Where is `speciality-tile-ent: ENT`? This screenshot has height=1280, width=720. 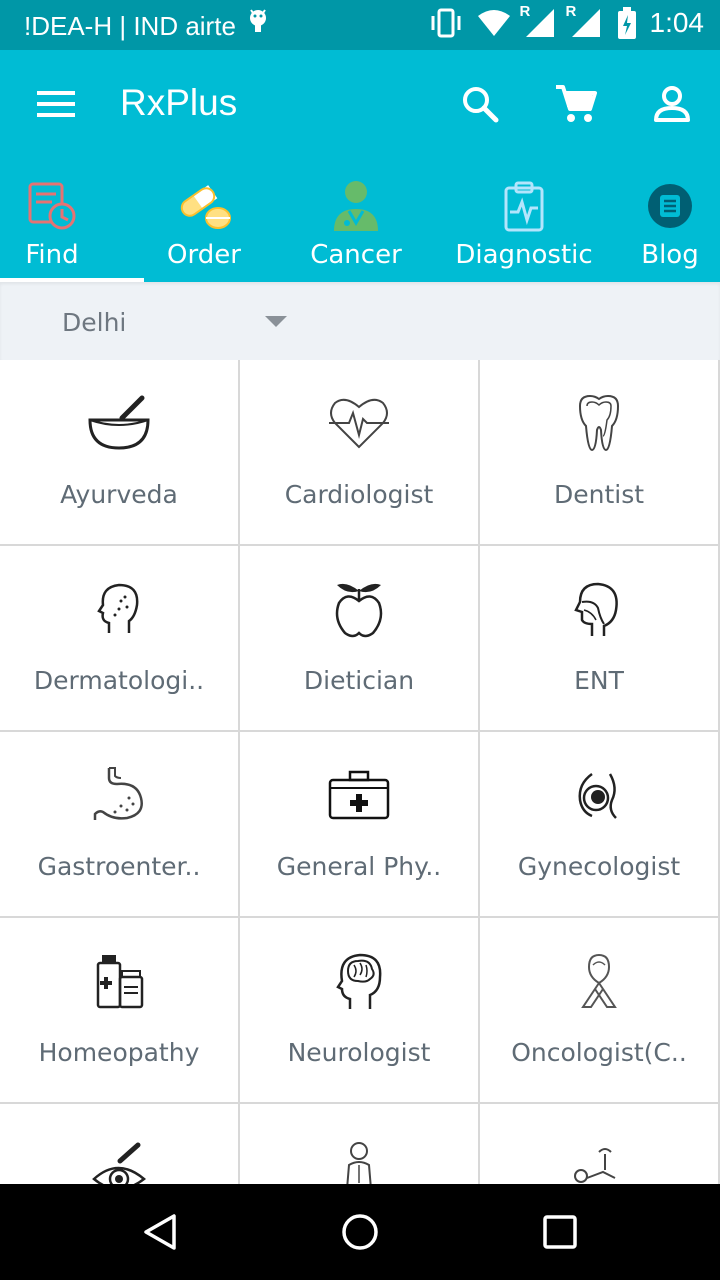 speciality-tile-ent: ENT is located at coordinates (600, 639).